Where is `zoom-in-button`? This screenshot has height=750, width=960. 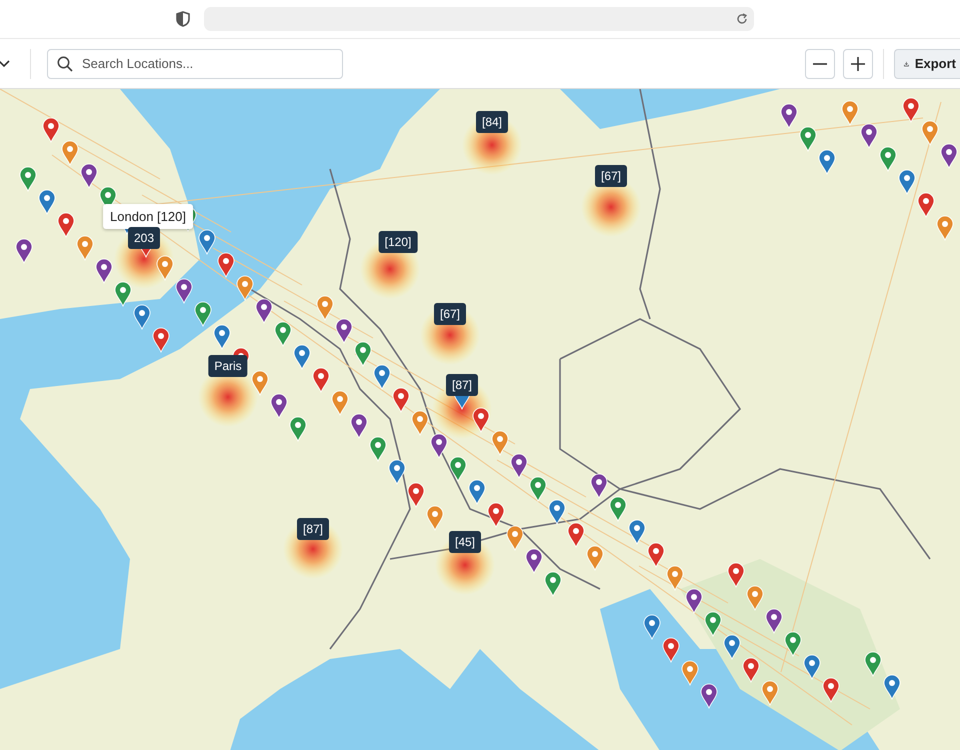 zoom-in-button is located at coordinates (858, 63).